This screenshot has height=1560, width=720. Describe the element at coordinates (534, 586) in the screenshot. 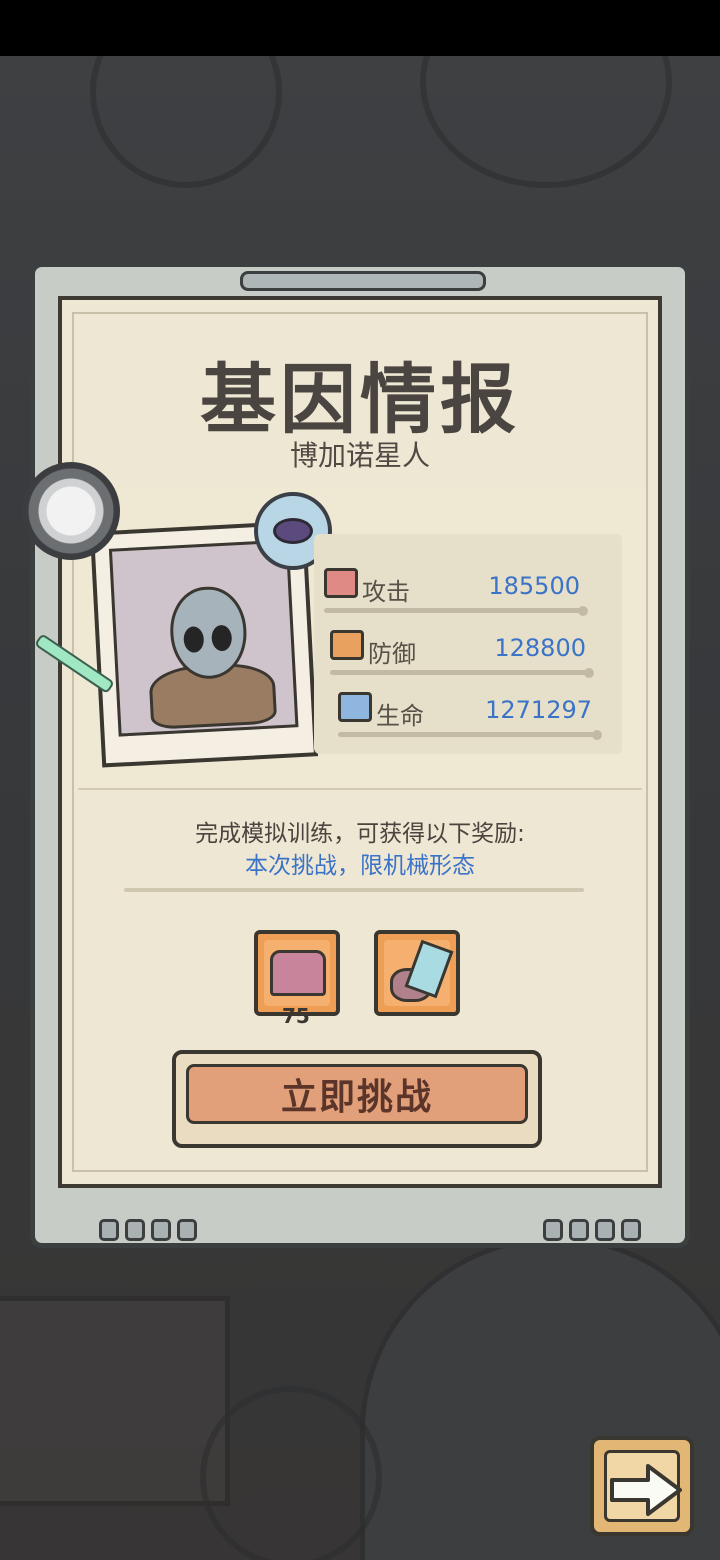

I see `stat-value: 185500` at that location.